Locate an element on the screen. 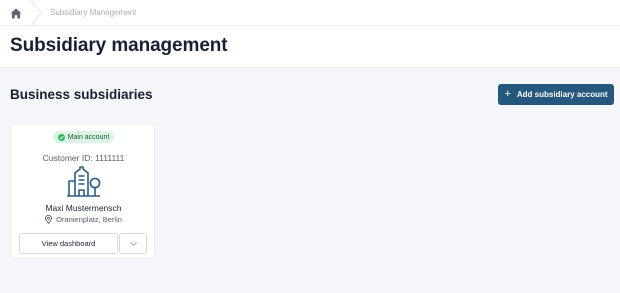  add-subsidiary-button: + Add subsidiary account is located at coordinates (556, 94).